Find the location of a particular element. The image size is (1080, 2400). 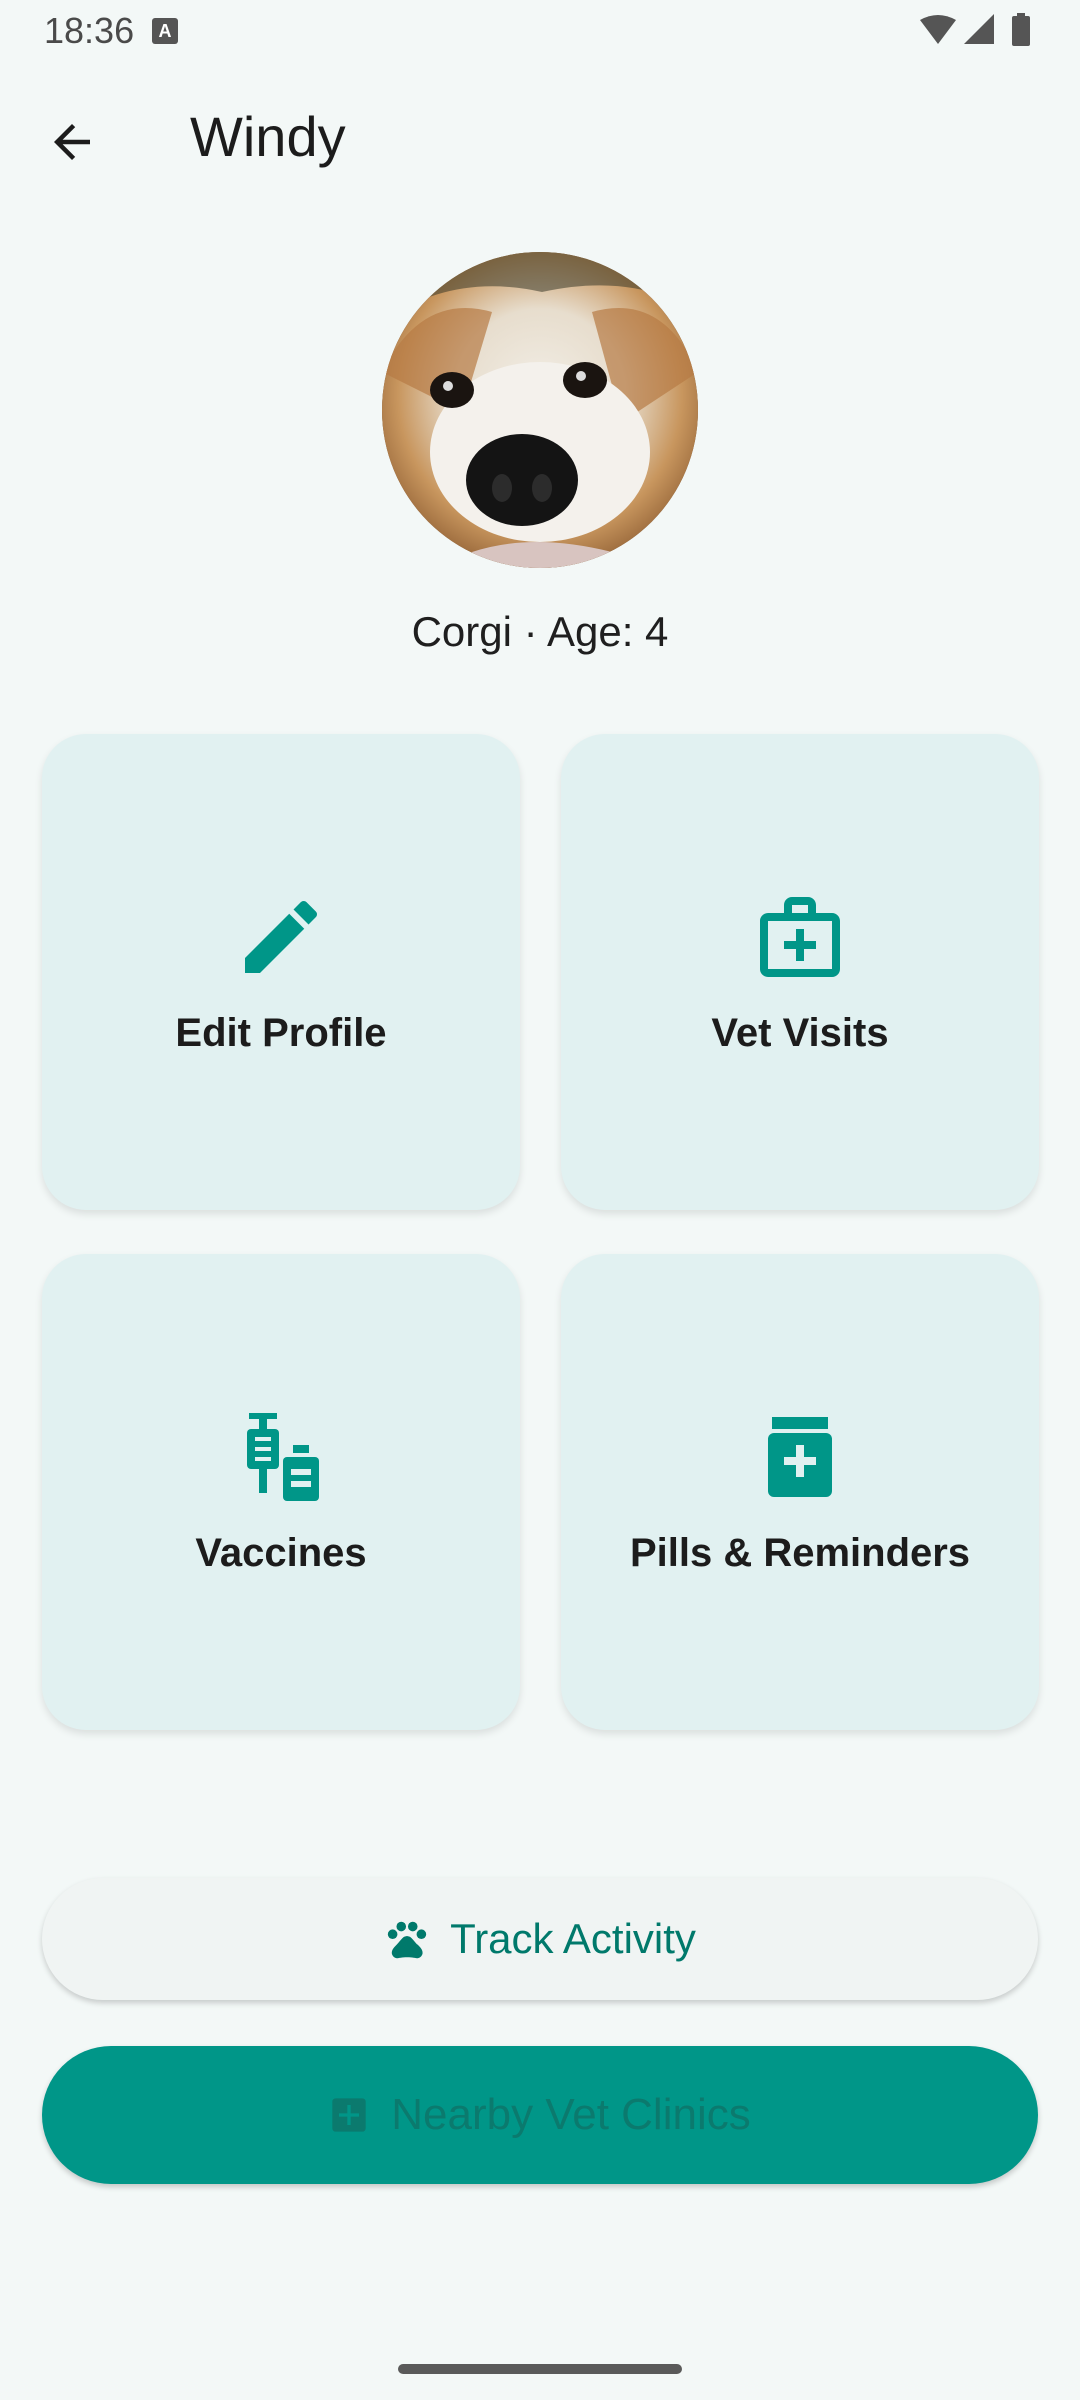

home-indicator is located at coordinates (540, 2369).